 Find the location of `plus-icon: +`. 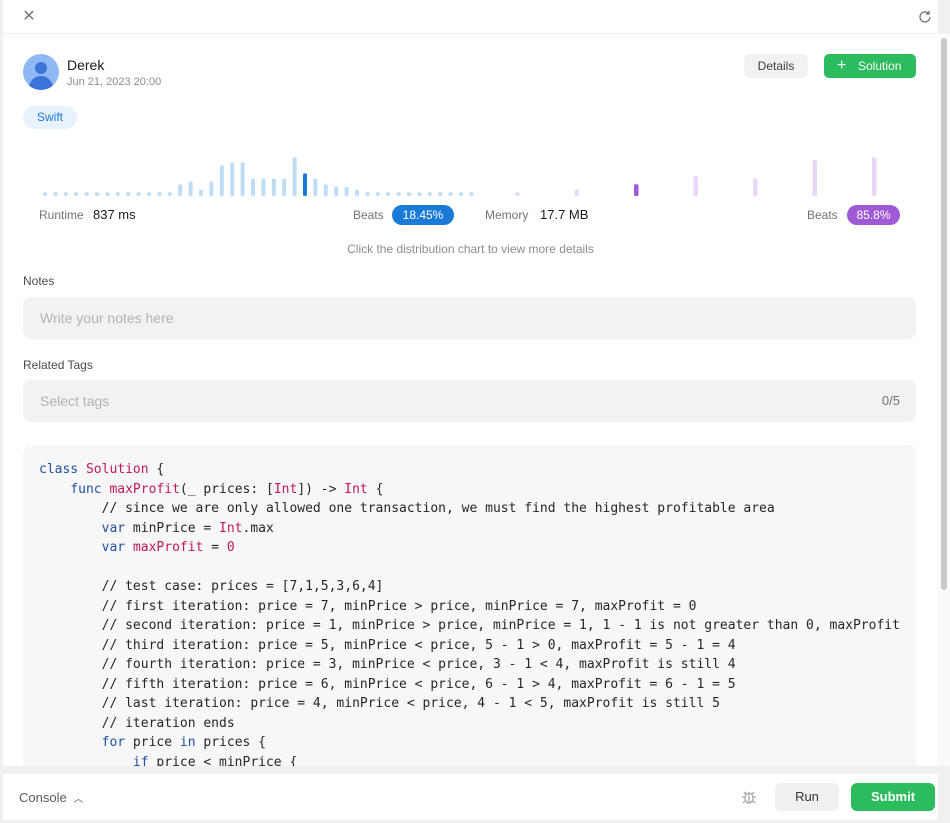

plus-icon: + is located at coordinates (842, 65).